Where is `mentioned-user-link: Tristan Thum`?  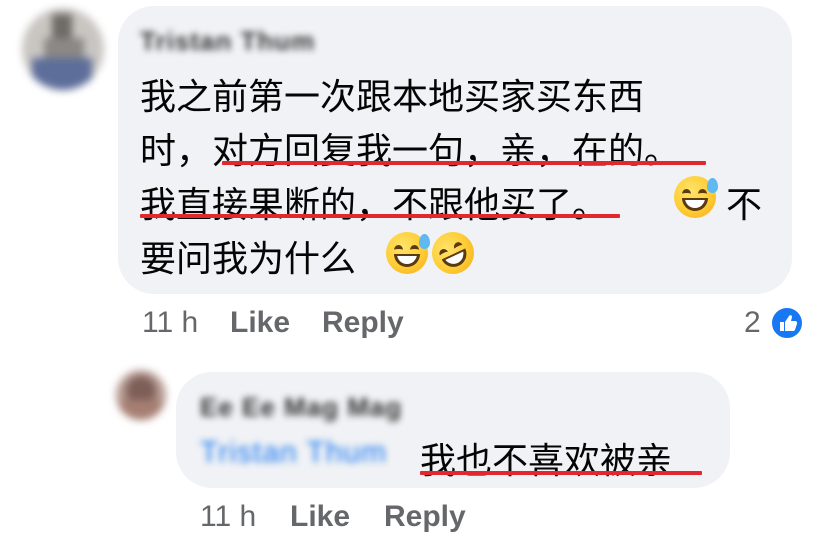
mentioned-user-link: Tristan Thum is located at coordinates (293, 453).